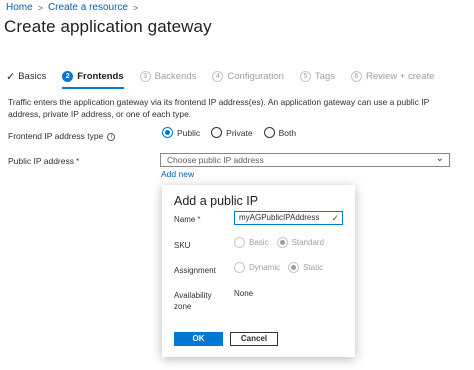 This screenshot has width=474, height=370. What do you see at coordinates (56, 136) in the screenshot?
I see `frontend-ip-type-label-text: Frontend IP address type` at bounding box center [56, 136].